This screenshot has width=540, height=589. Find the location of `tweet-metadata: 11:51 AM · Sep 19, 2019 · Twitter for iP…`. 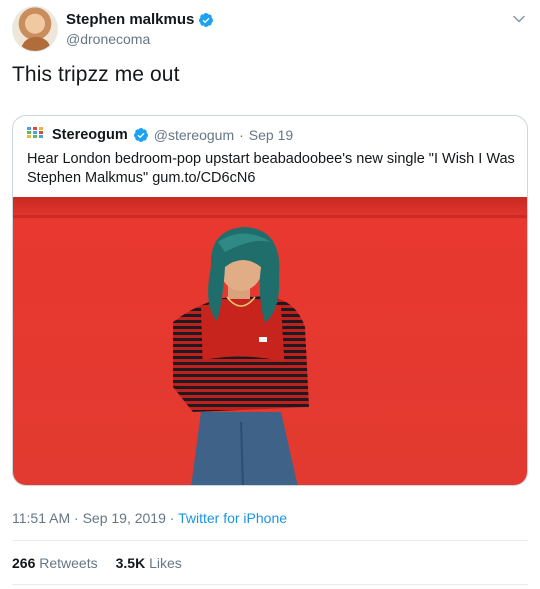

tweet-metadata: 11:51 AM · Sep 19, 2019 · Twitter for iP… is located at coordinates (149, 518).